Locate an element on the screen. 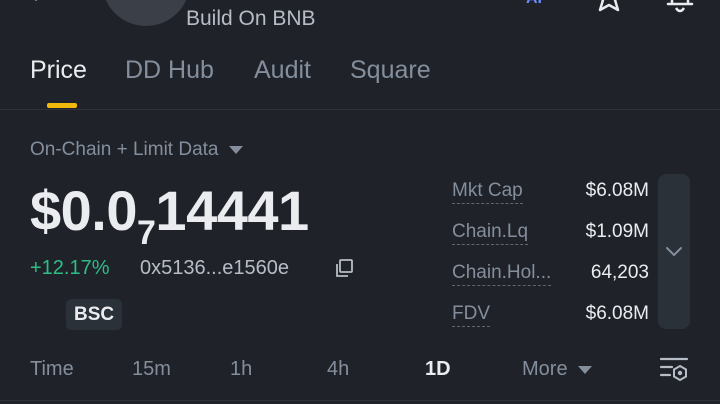  bell-icon is located at coordinates (680, 8).